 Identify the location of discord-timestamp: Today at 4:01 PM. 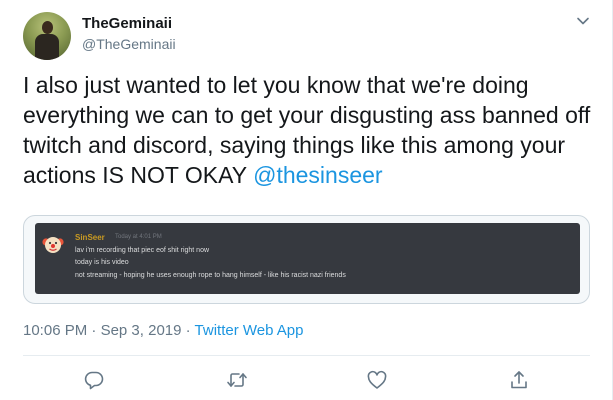
(138, 237).